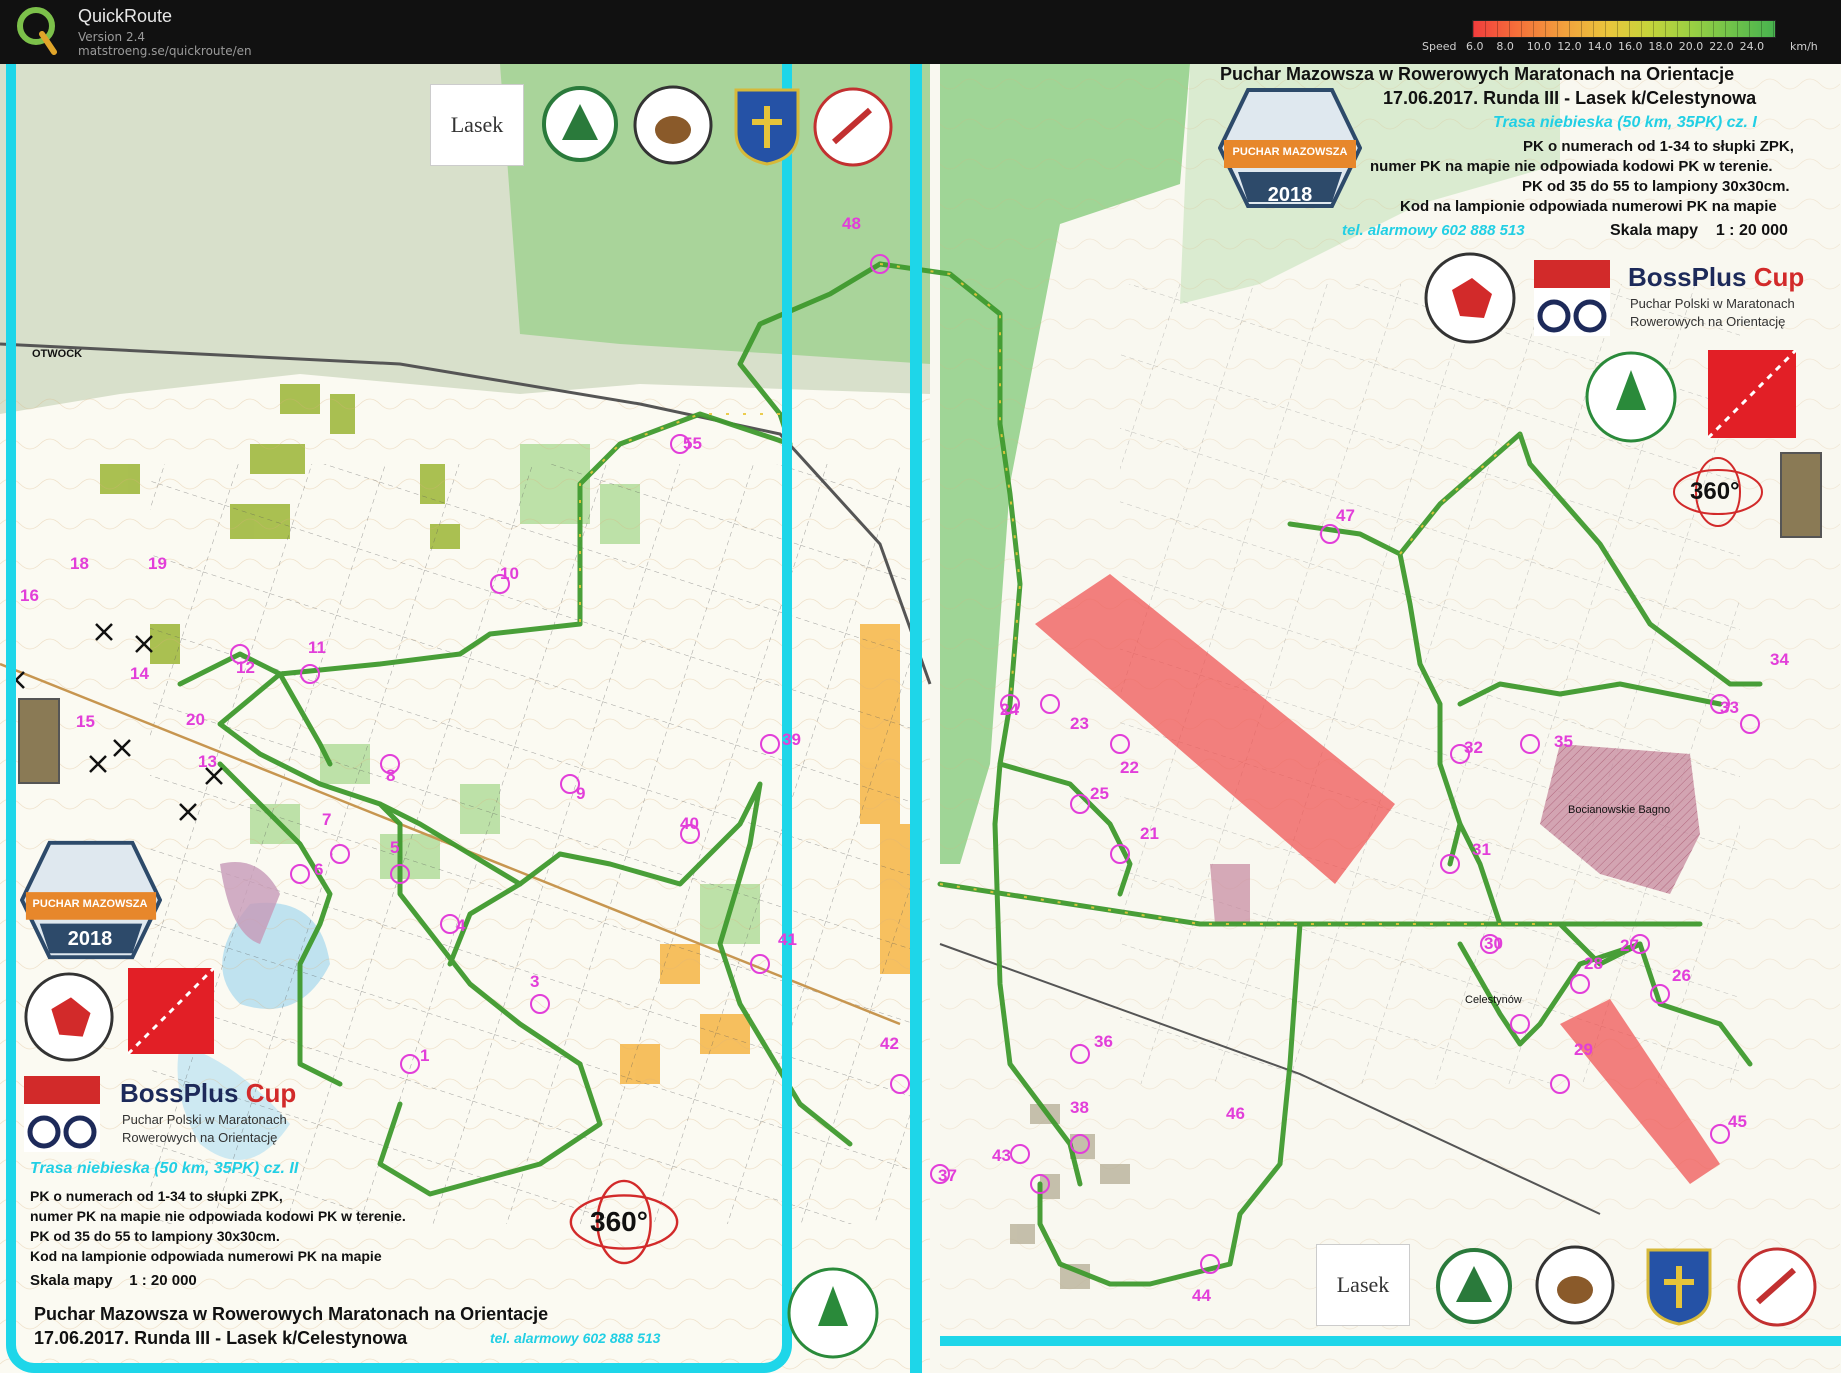 This screenshot has width=1841, height=1373. I want to click on nadlesnictwo-logo-icon, so click(673, 125).